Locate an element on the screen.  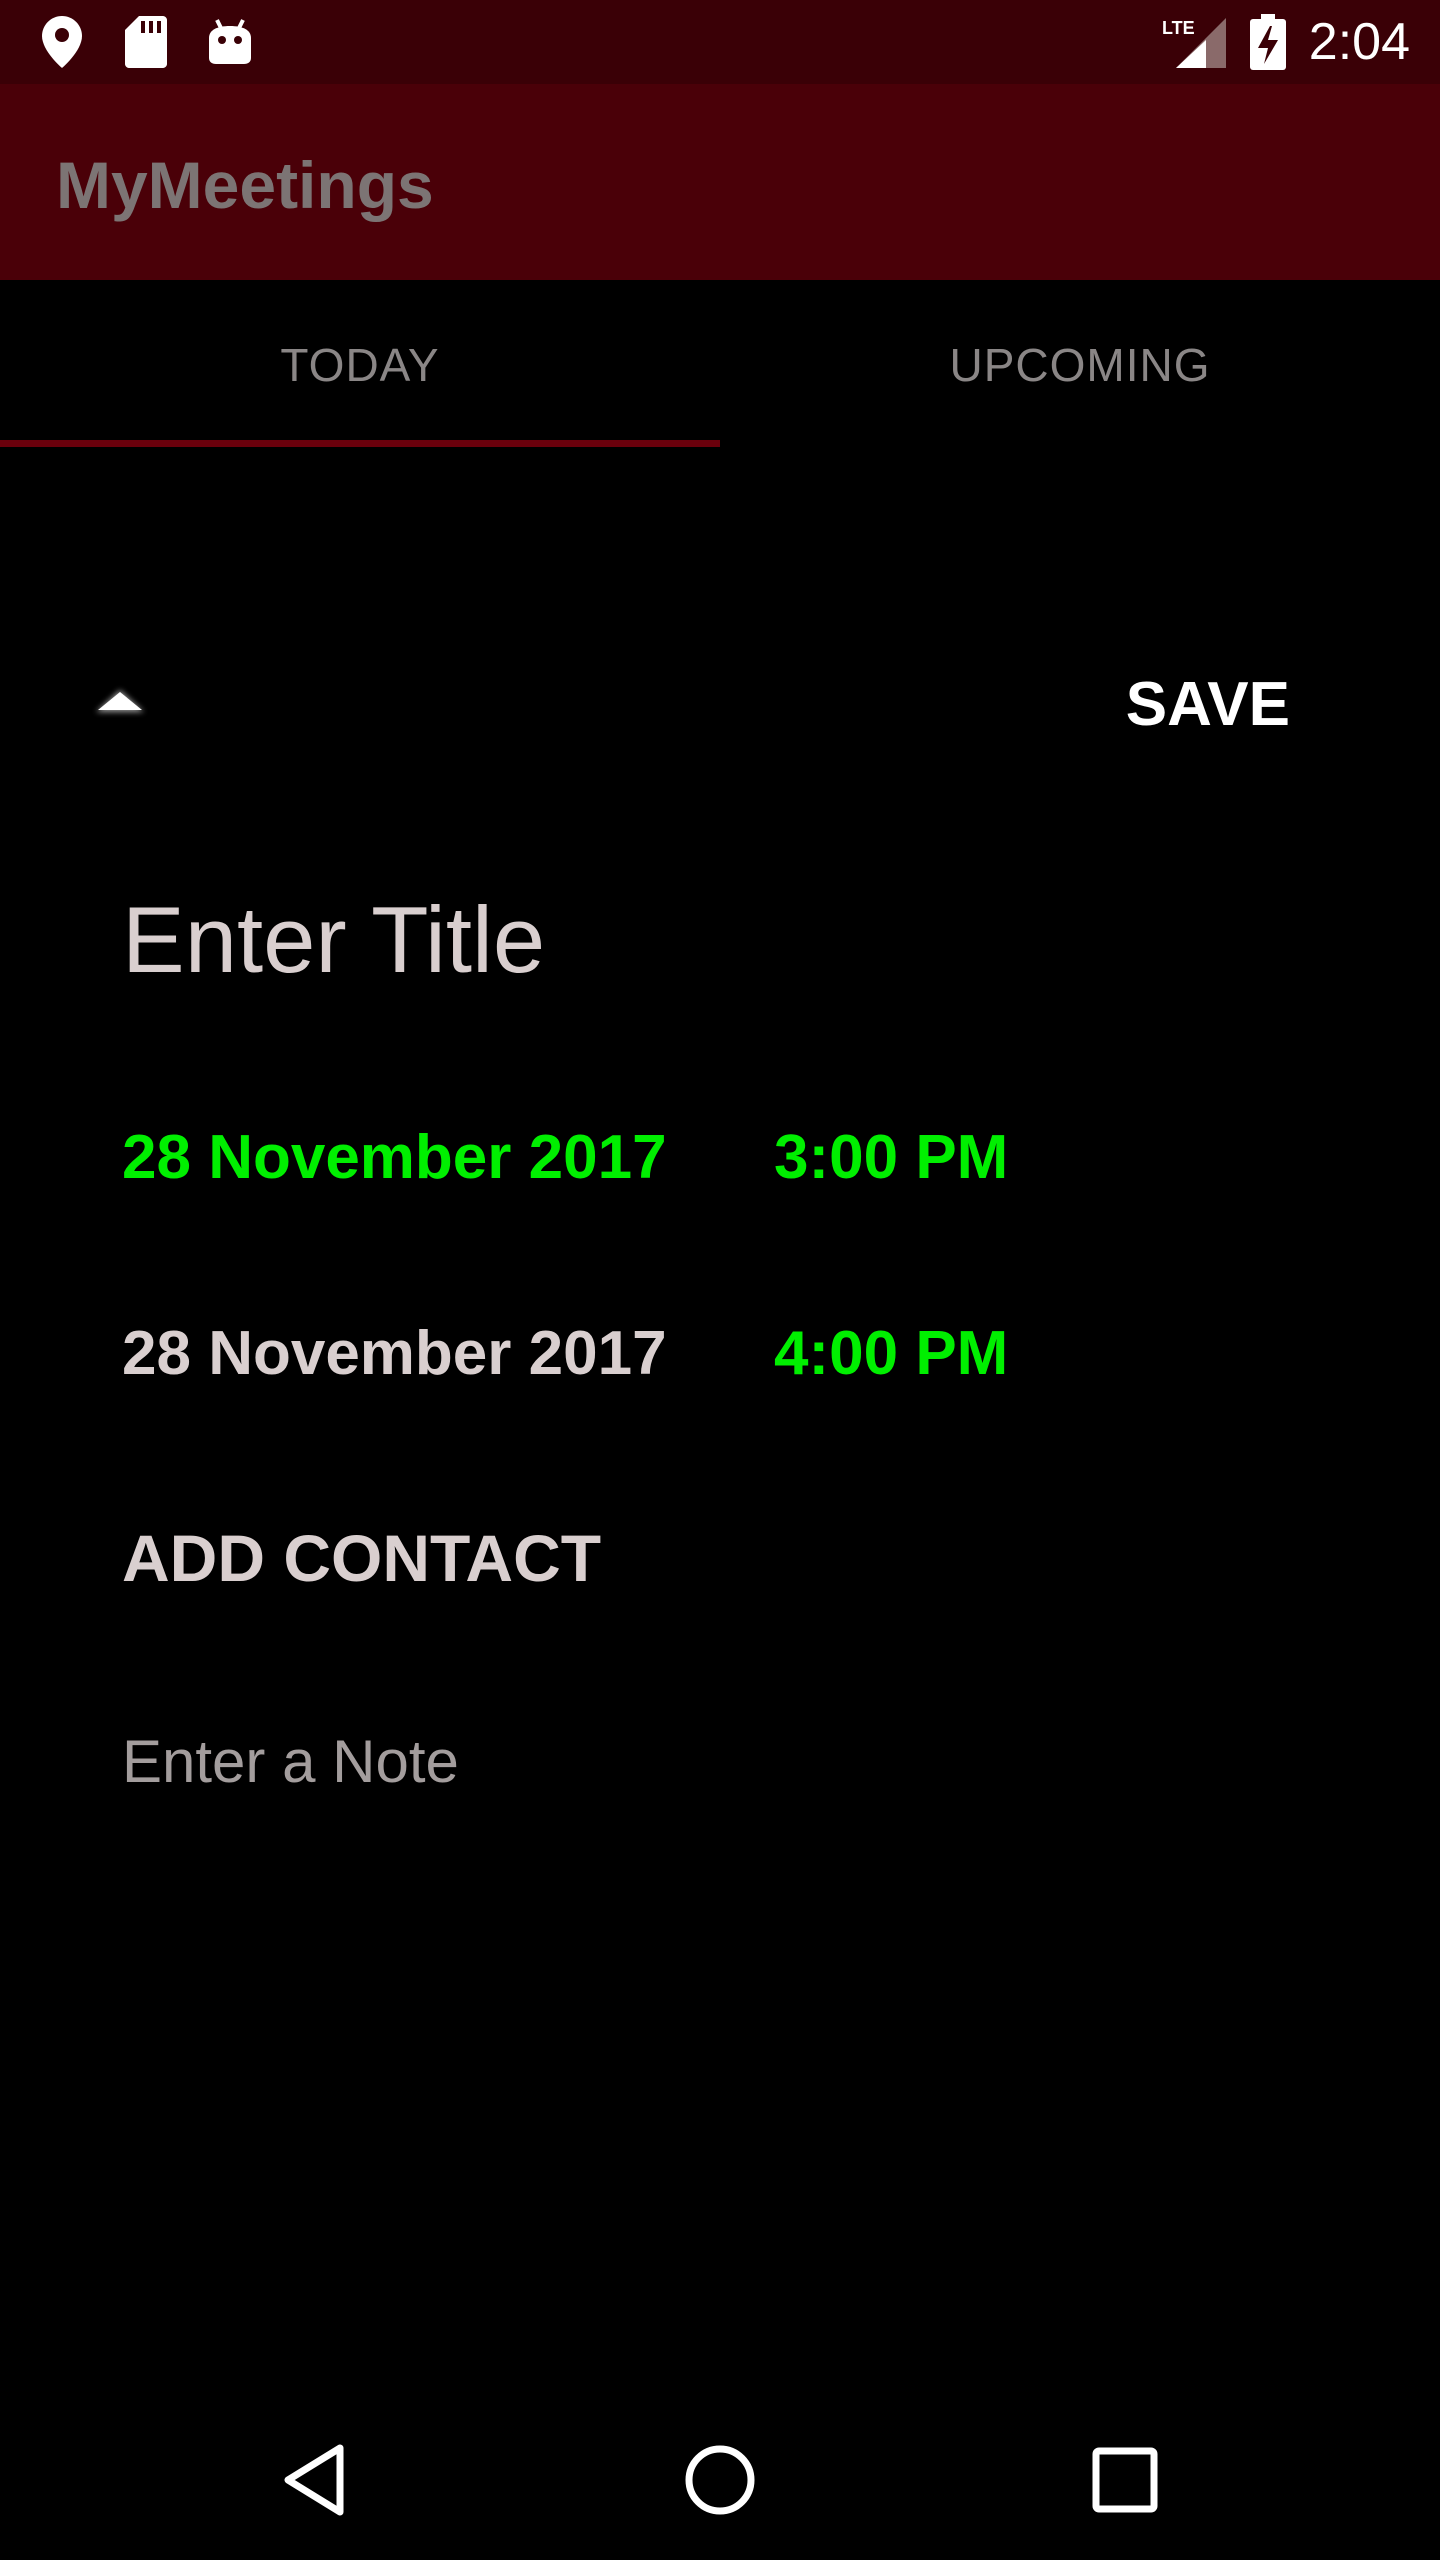
title-input: Enter Title is located at coordinates (722, 940).